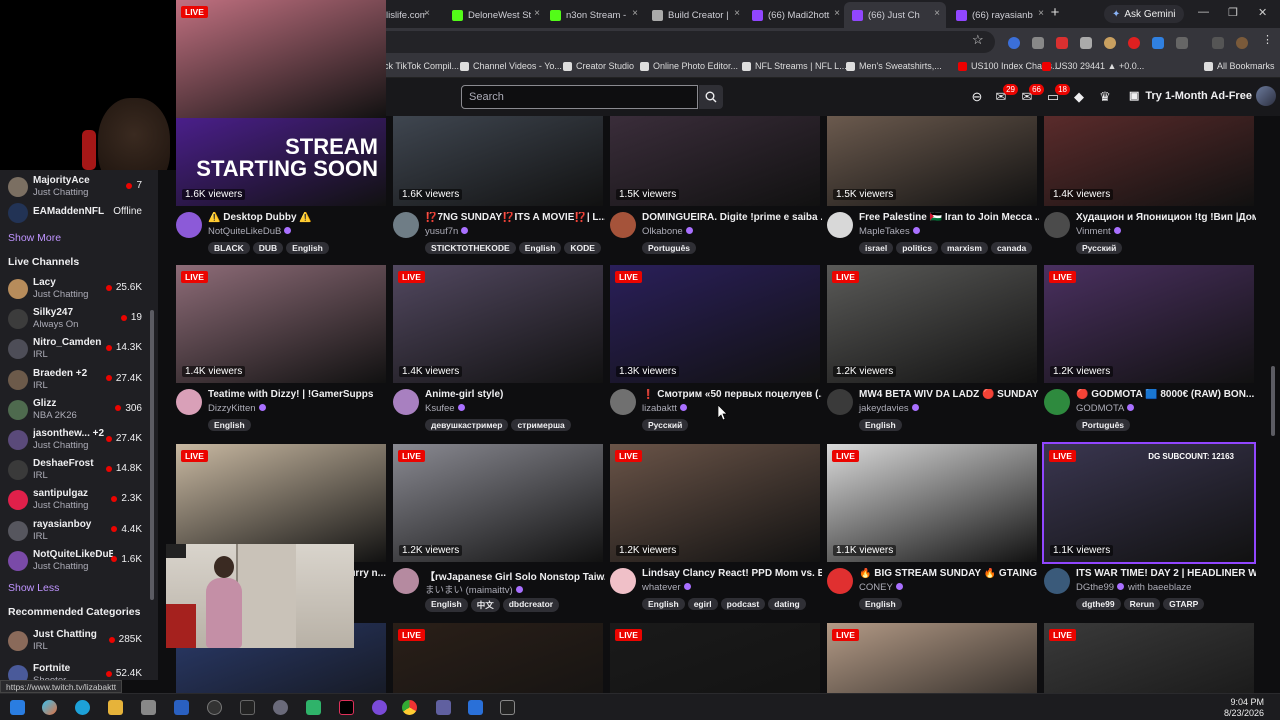 This screenshot has width=1280, height=720. Describe the element at coordinates (447, 231) in the screenshot. I see `channel-name: yusuf7n` at that location.